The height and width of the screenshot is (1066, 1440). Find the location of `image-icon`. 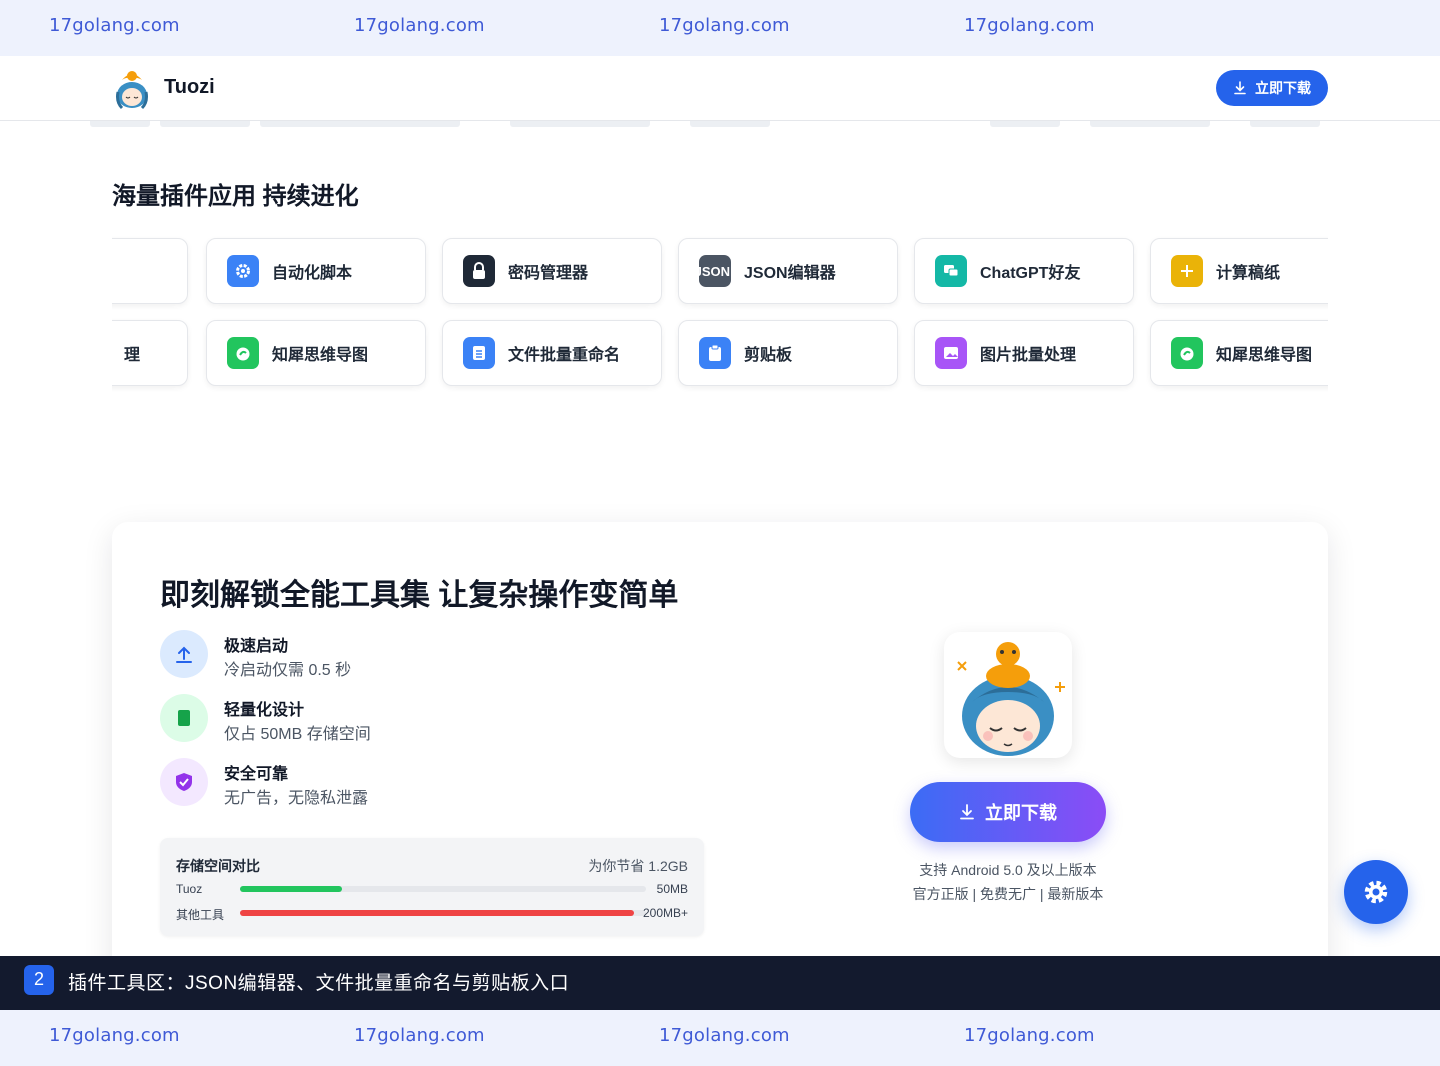

image-icon is located at coordinates (951, 353).